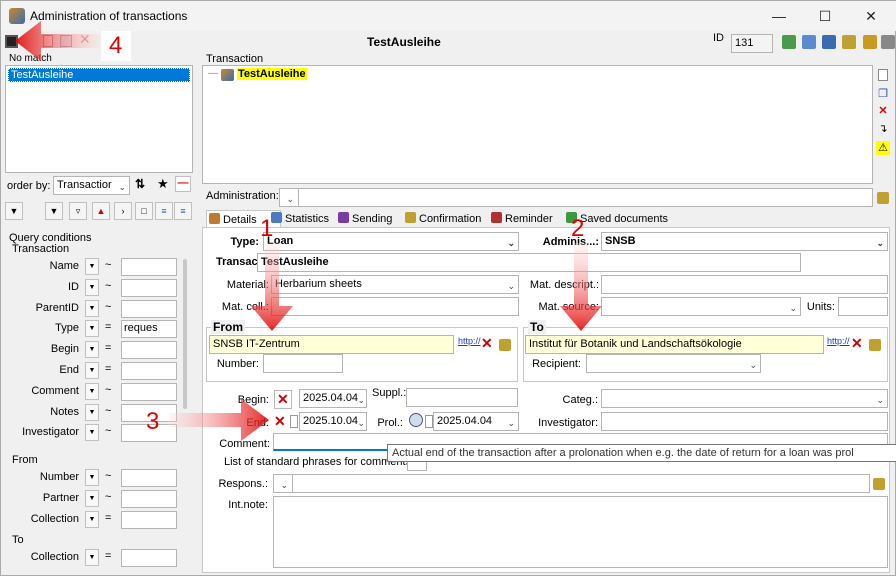 This screenshot has height=576, width=896. I want to click on annotation-1: 1, so click(267, 228).